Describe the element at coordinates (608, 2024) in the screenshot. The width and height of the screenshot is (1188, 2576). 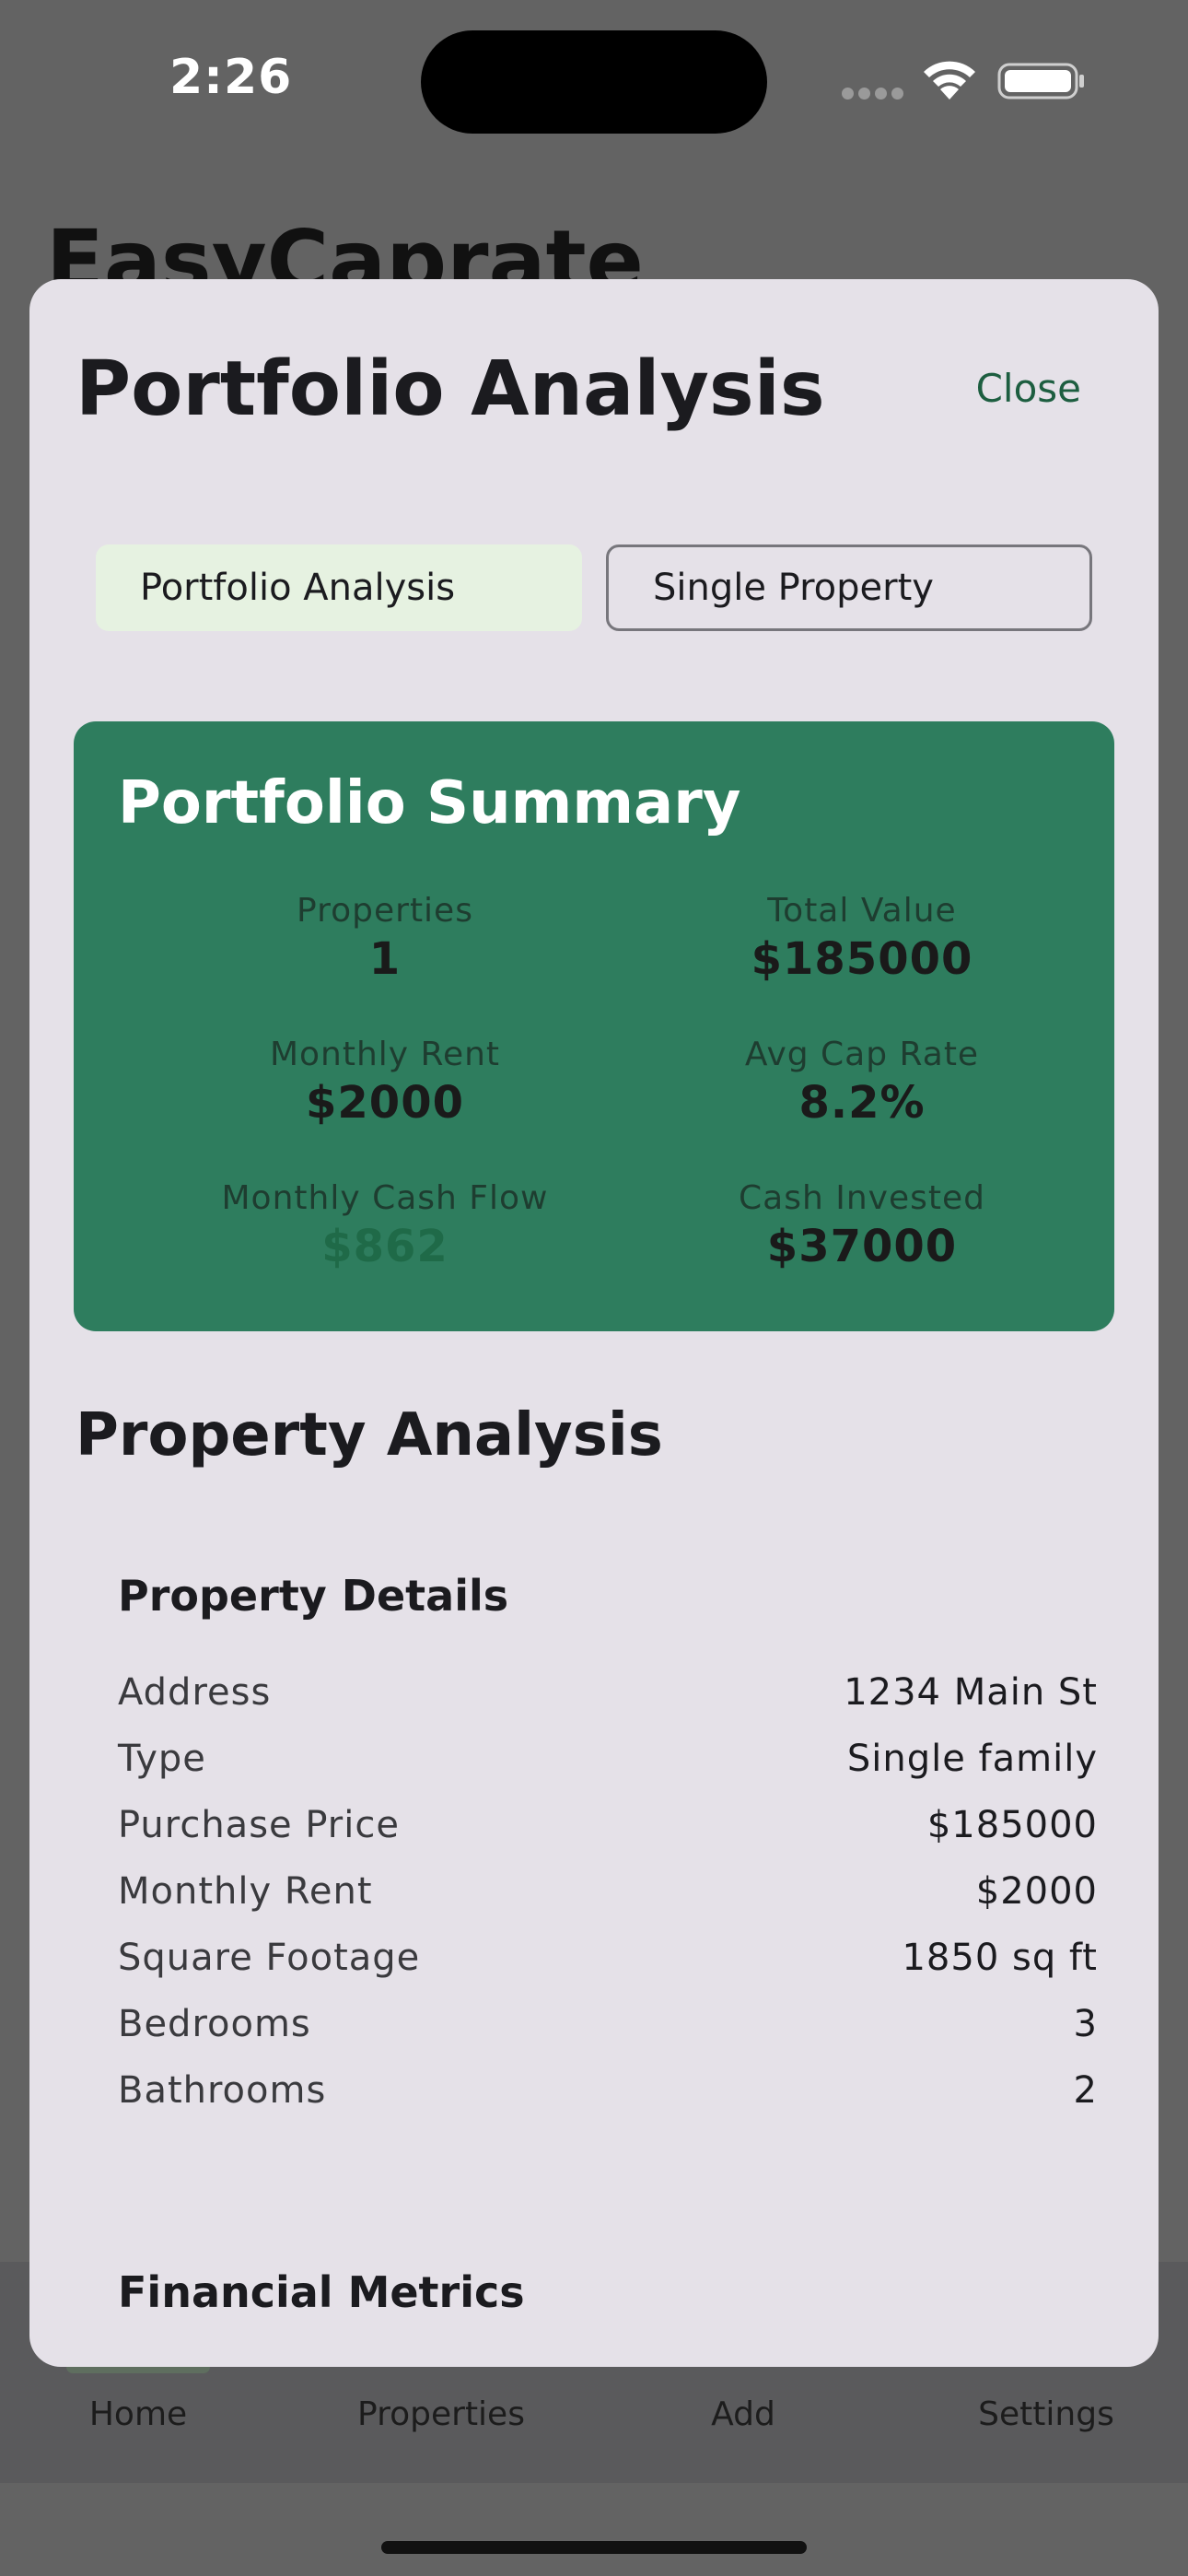
I see `detail-row-bedrooms: Bedrooms 3` at that location.